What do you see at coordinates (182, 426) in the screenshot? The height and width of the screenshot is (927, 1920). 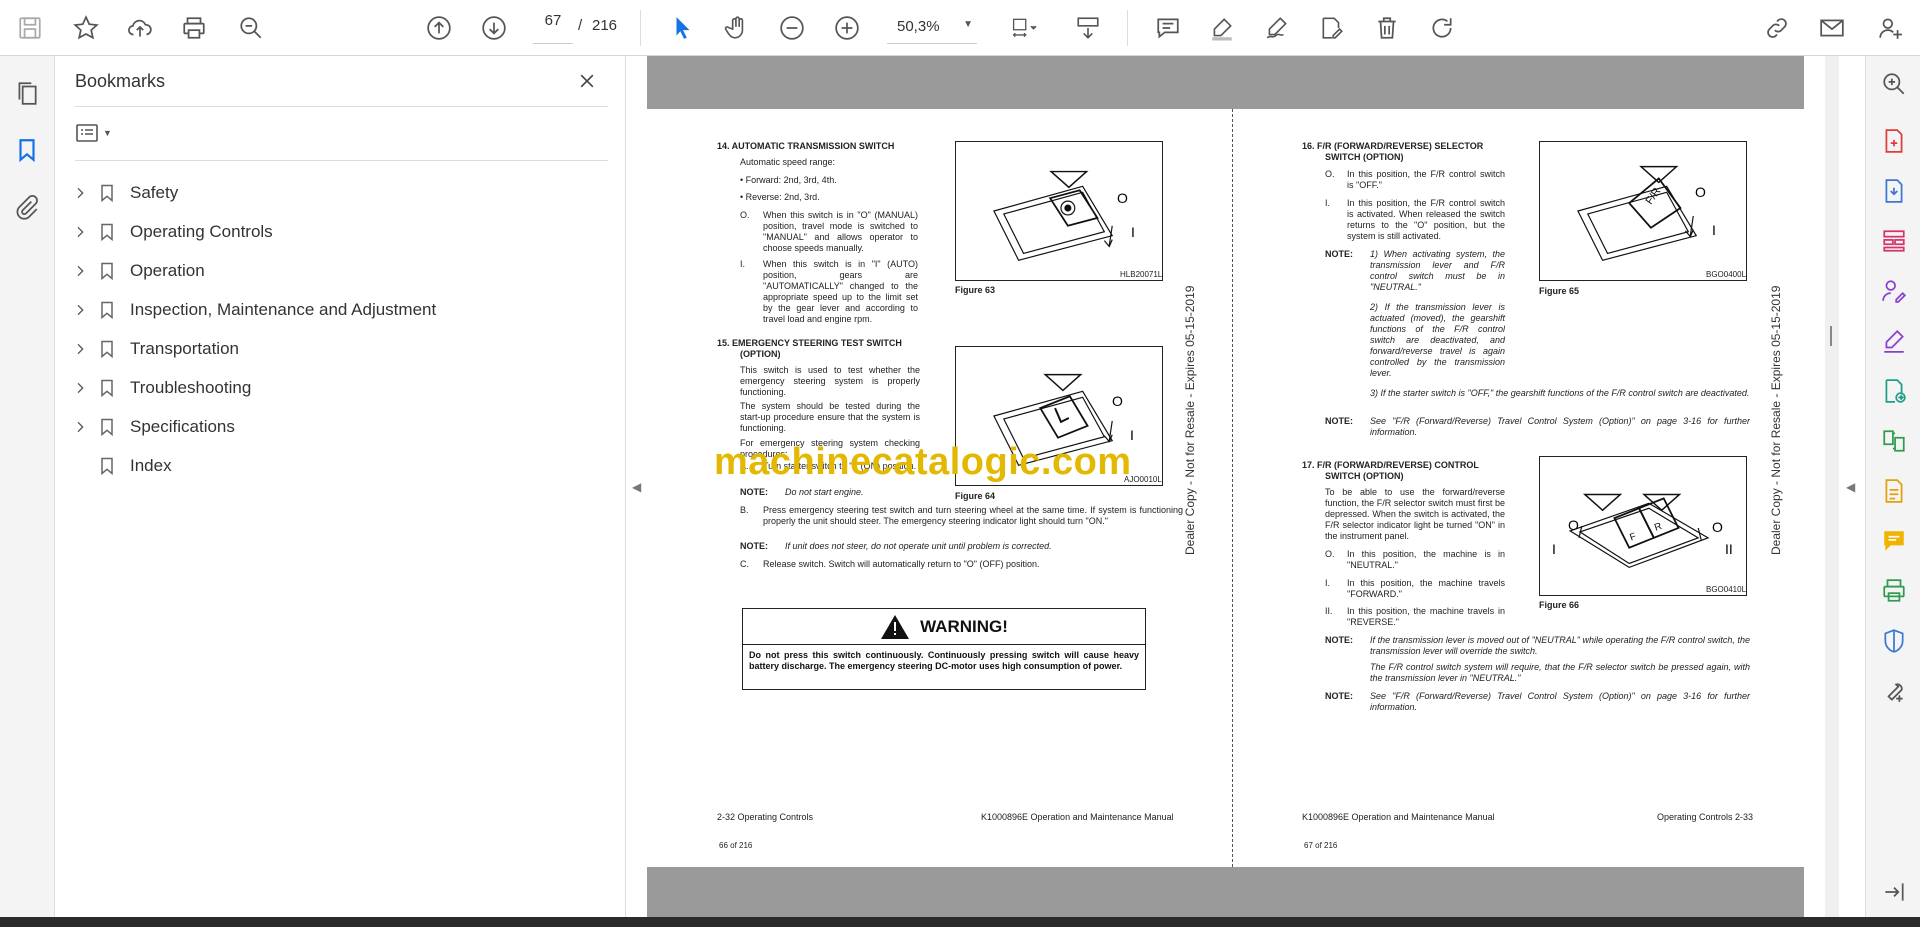 I see `bookmark-label: Specifications` at bounding box center [182, 426].